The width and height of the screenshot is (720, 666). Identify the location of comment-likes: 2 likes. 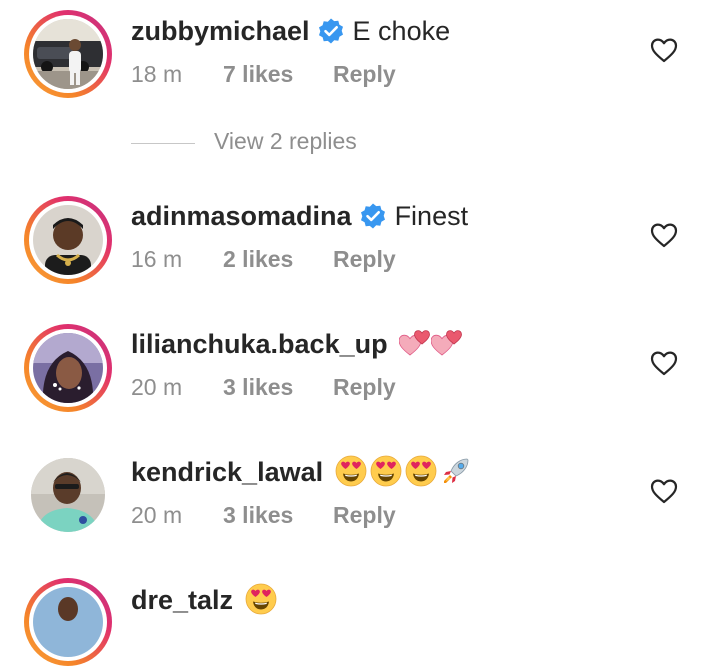
(258, 259).